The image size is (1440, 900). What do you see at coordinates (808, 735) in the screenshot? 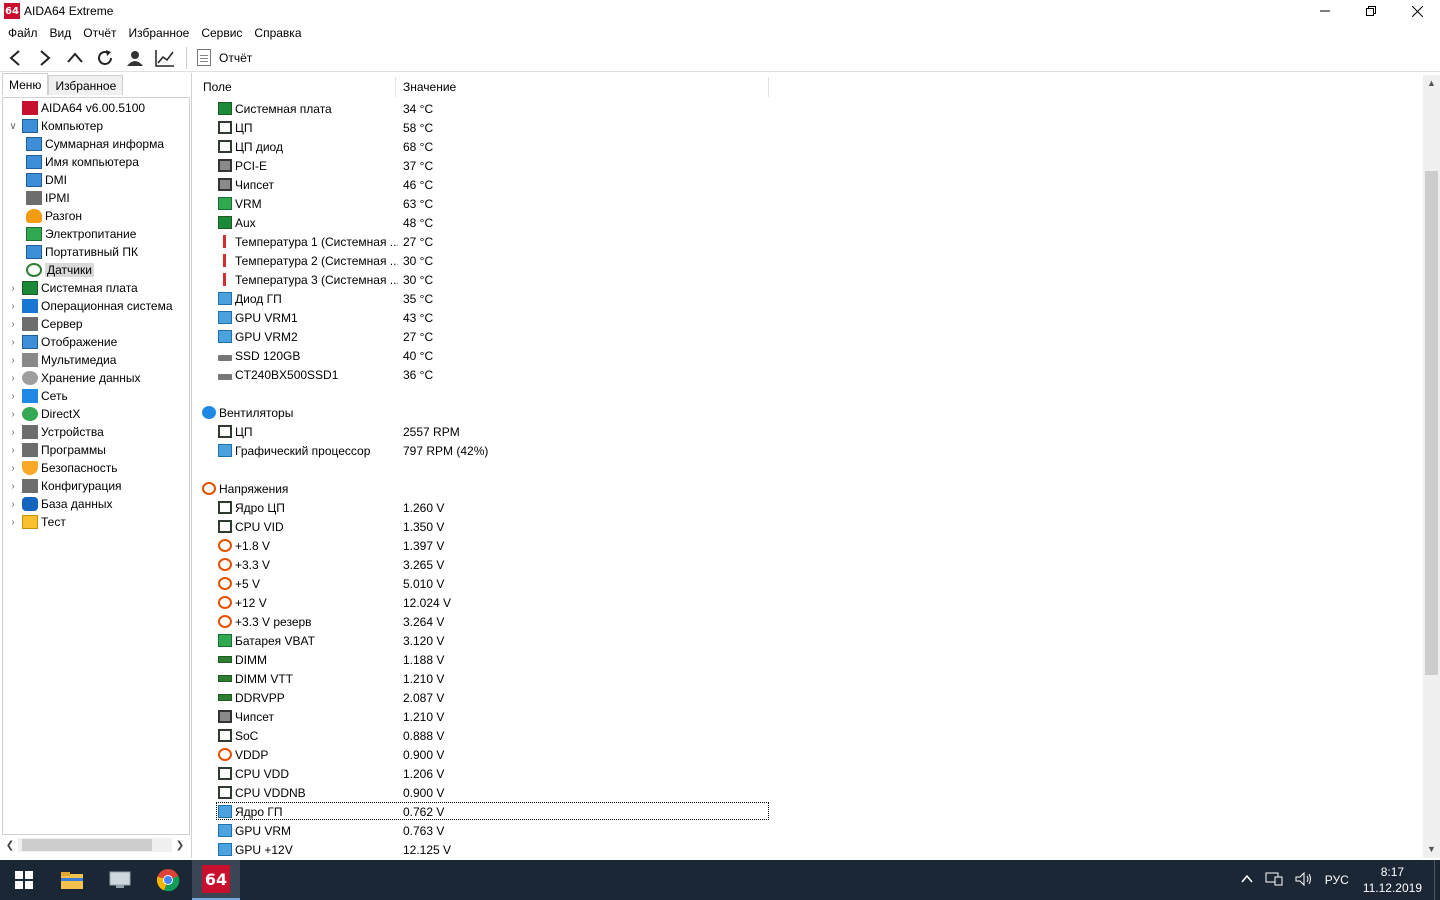
I see `sensor-row: SoC 0.888 V` at bounding box center [808, 735].